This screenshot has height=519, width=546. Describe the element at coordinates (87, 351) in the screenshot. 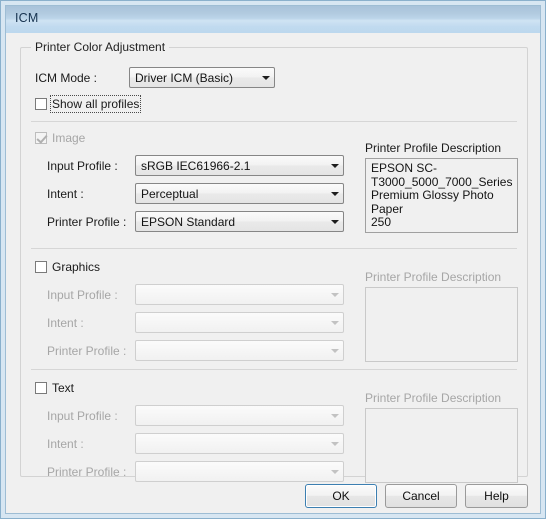

I see `graphics-printer-profile-label: Printer Profile :` at that location.